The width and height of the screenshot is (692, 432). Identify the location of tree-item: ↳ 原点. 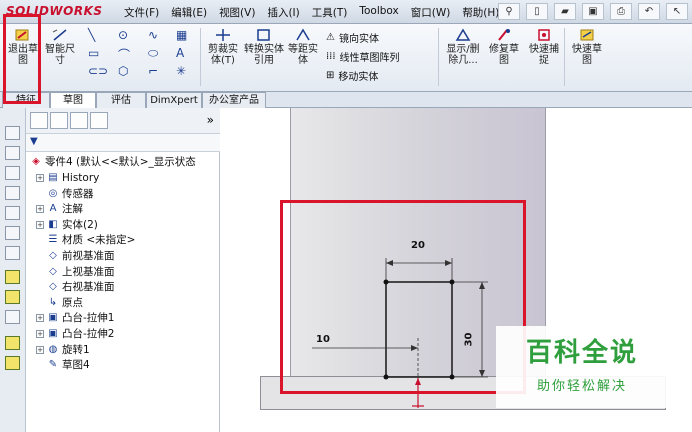
(59, 303).